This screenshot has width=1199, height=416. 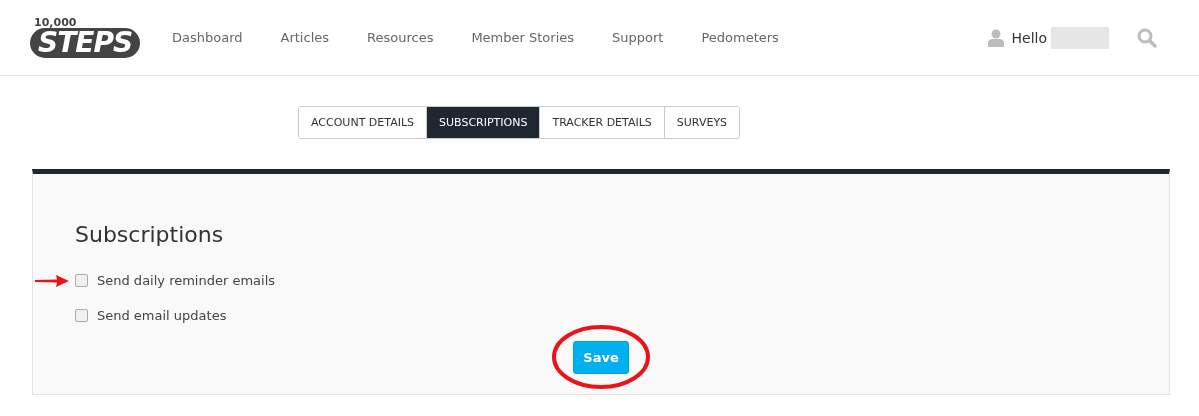 I want to click on user-icon, so click(x=995, y=37).